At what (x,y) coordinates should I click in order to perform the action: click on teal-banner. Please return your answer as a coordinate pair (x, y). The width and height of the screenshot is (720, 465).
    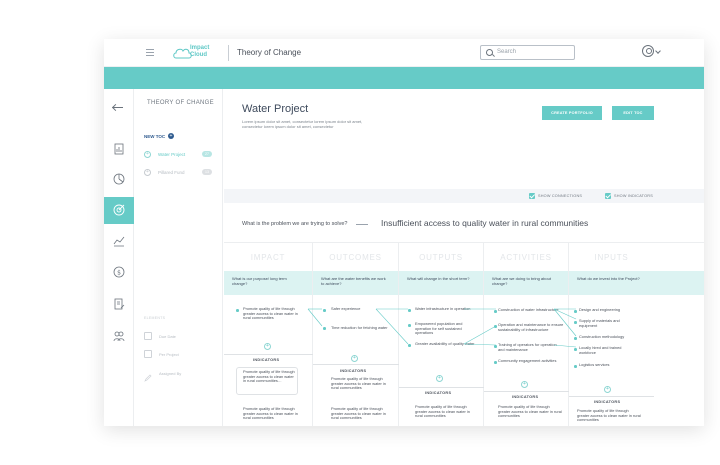
    Looking at the image, I should click on (404, 78).